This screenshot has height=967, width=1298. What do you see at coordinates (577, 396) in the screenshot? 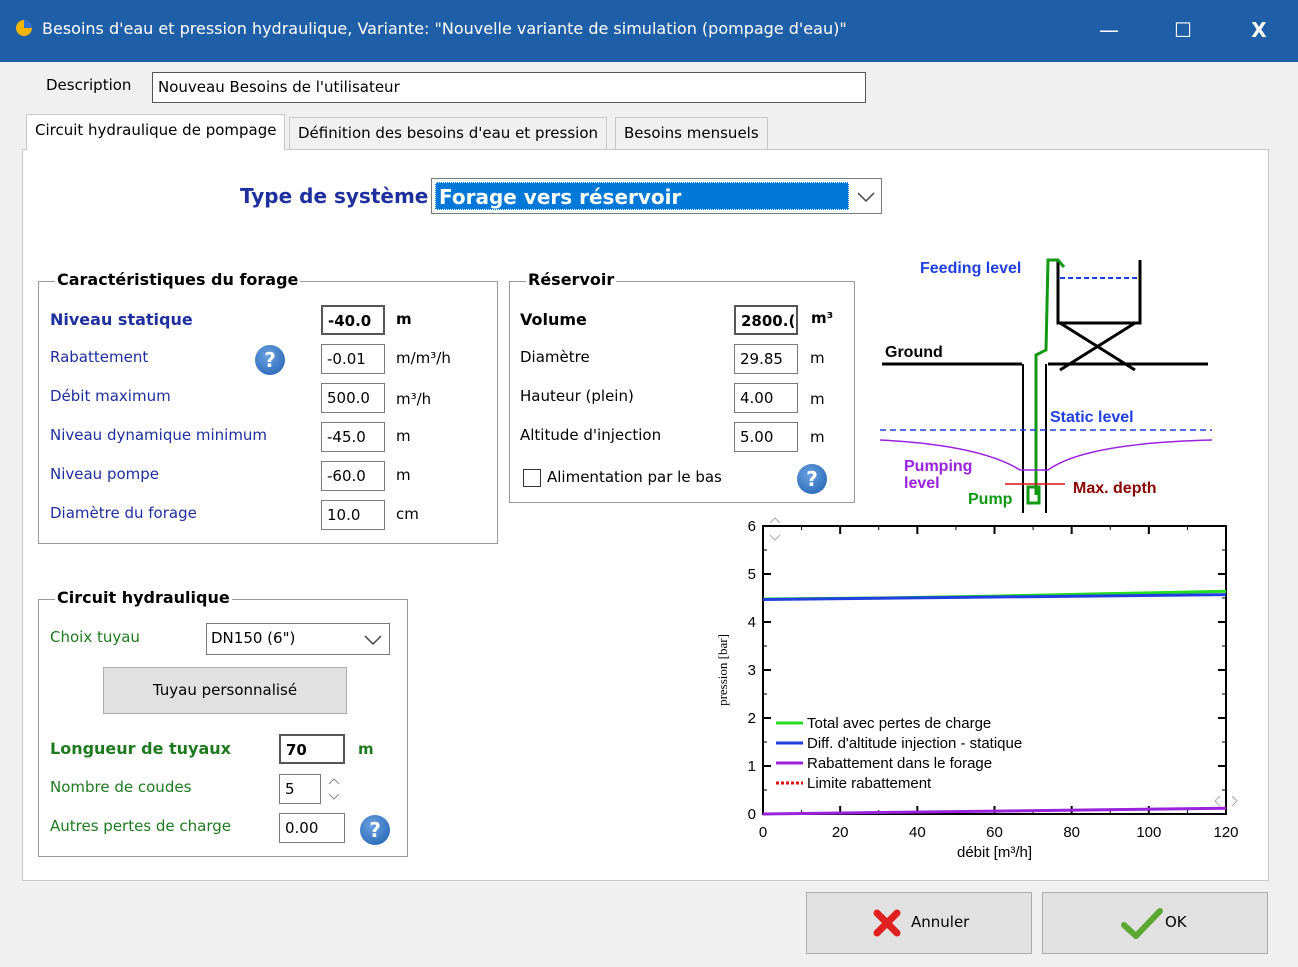
I see `reservoir-height-label: Hauteur (plein)` at bounding box center [577, 396].